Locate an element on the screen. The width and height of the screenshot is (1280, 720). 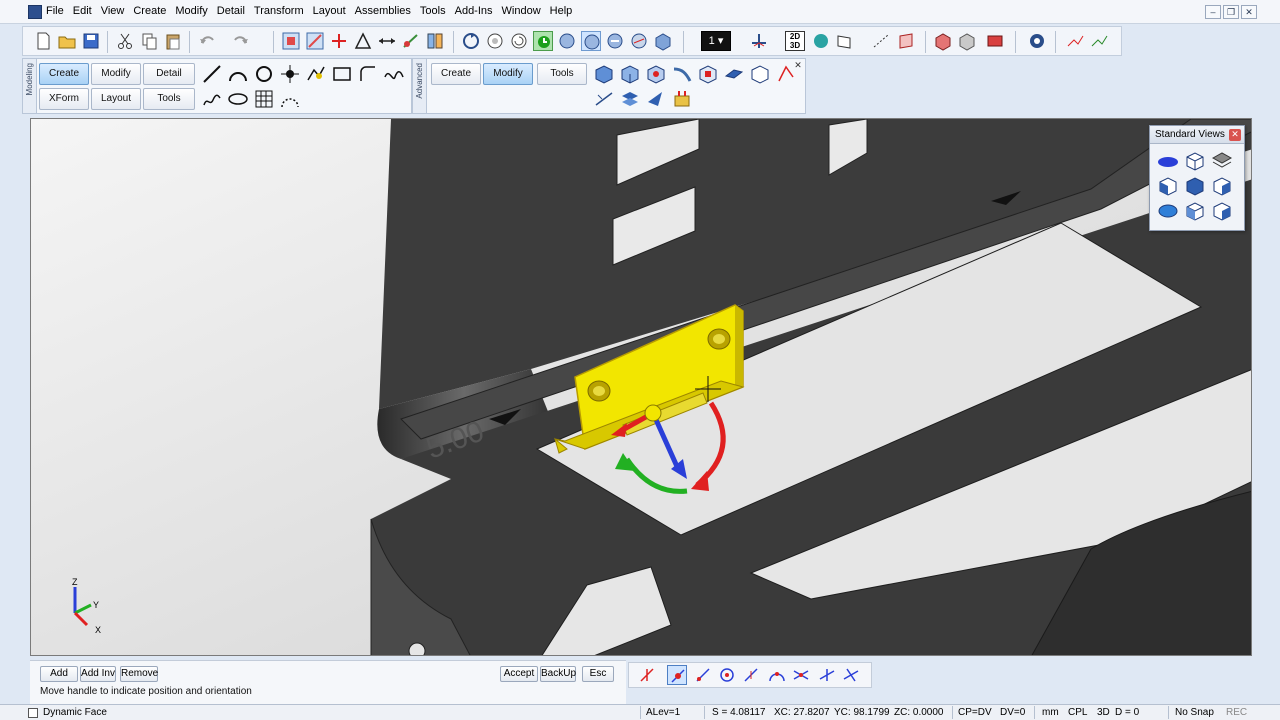
select-mask-icon is located at coordinates (315, 41).